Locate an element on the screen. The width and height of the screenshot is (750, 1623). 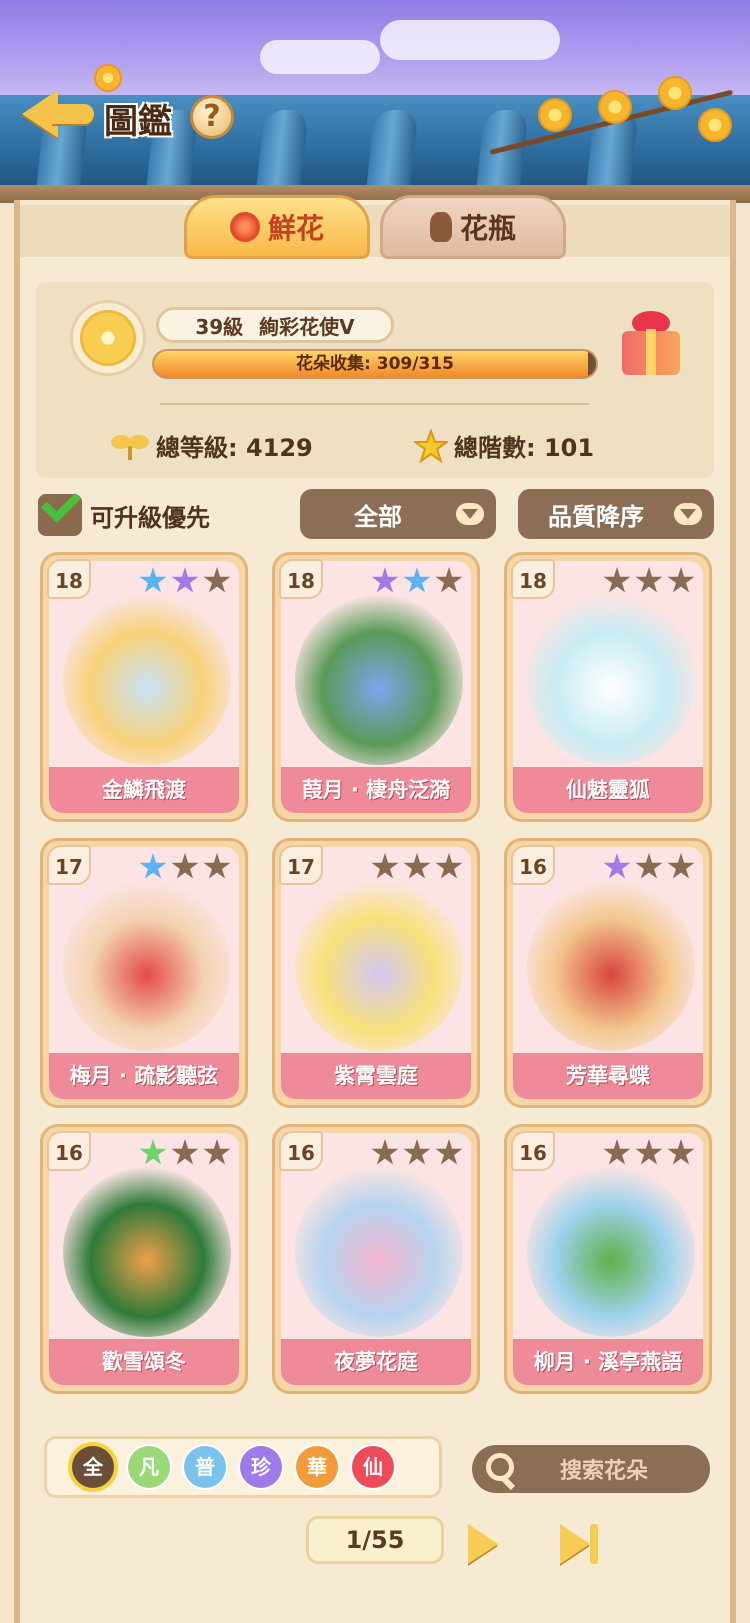
flower-card: 18 金鱗飛渡 is located at coordinates (144, 687).